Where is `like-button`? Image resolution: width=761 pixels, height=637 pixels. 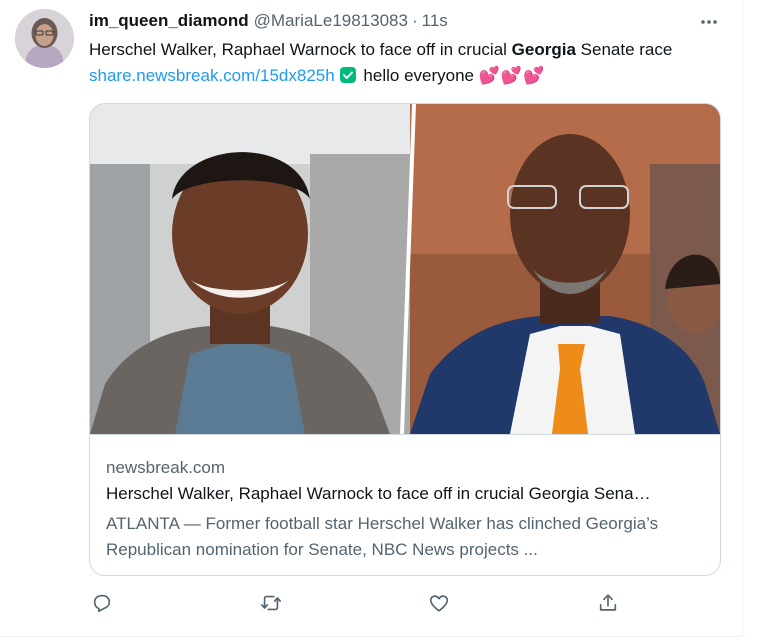 like-button is located at coordinates (439, 603).